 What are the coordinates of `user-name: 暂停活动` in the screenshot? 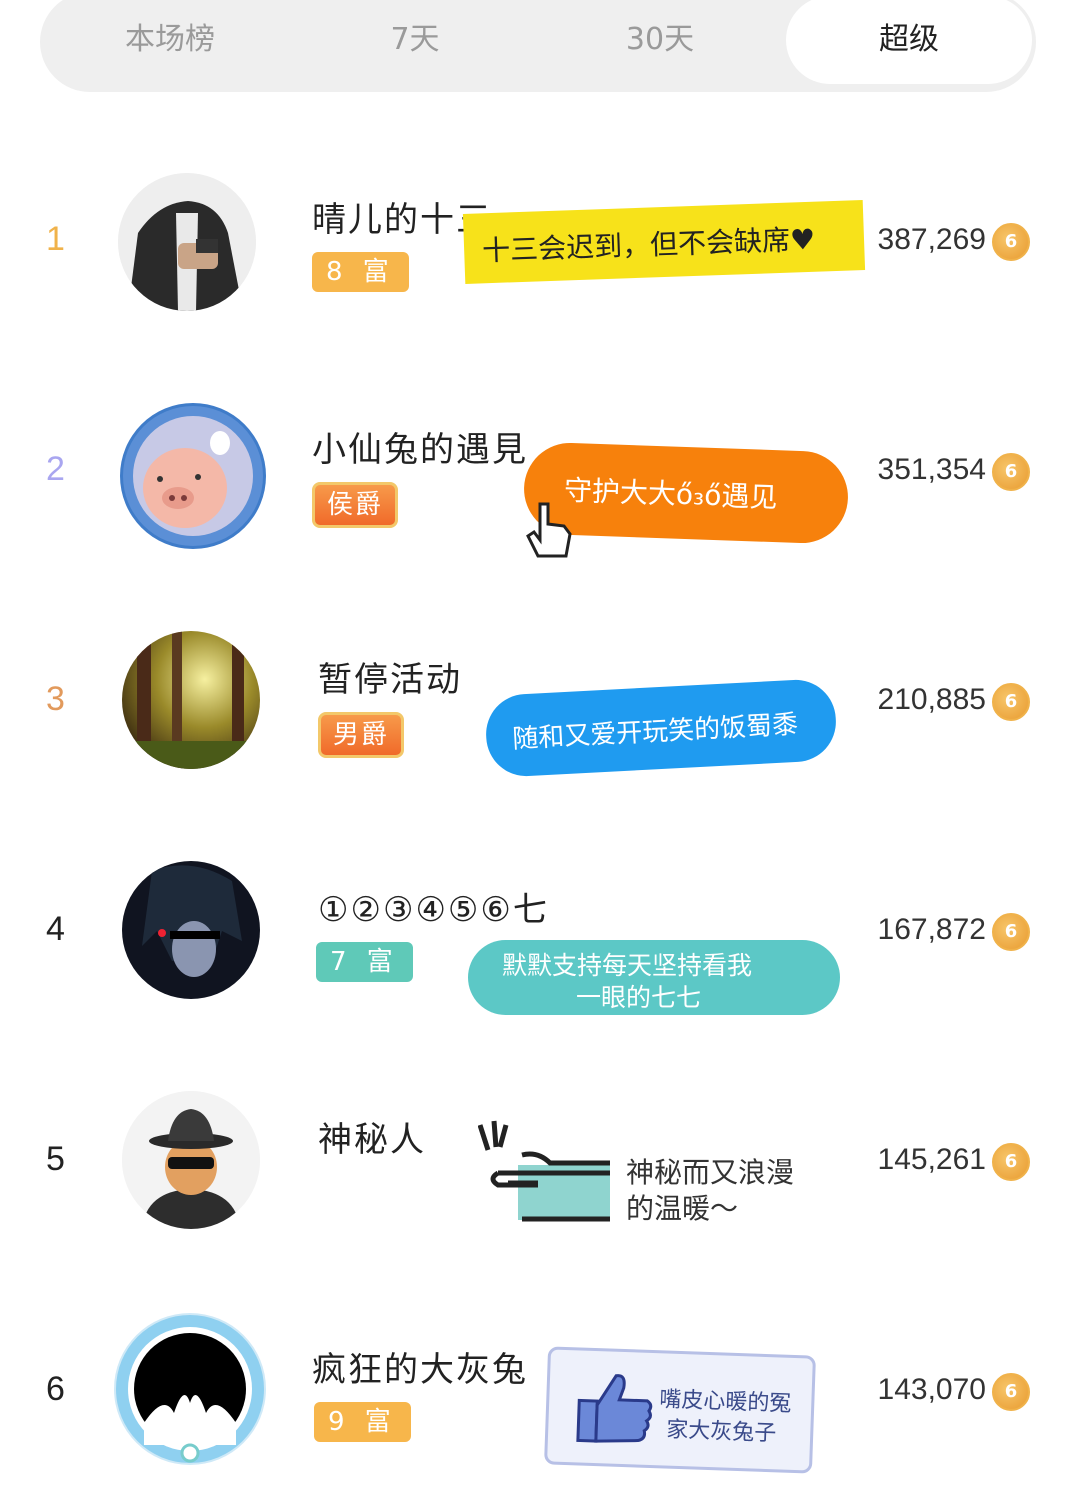 It's located at (390, 680).